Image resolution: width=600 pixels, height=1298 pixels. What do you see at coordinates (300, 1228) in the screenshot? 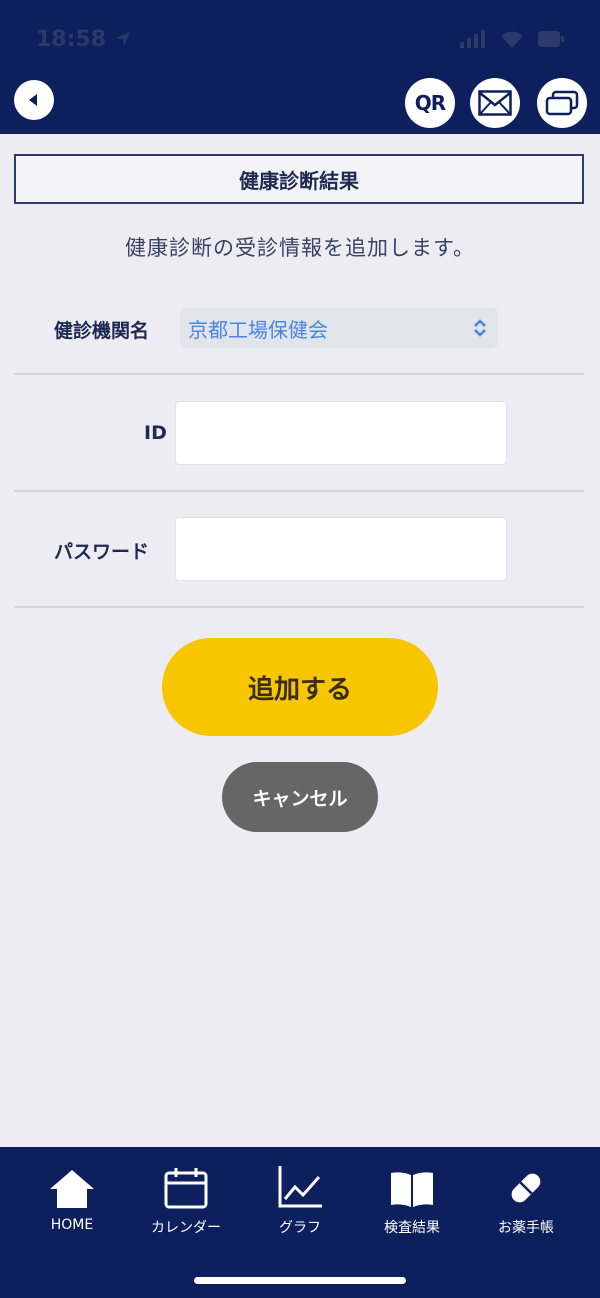
I see `tab-label: グラフ` at bounding box center [300, 1228].